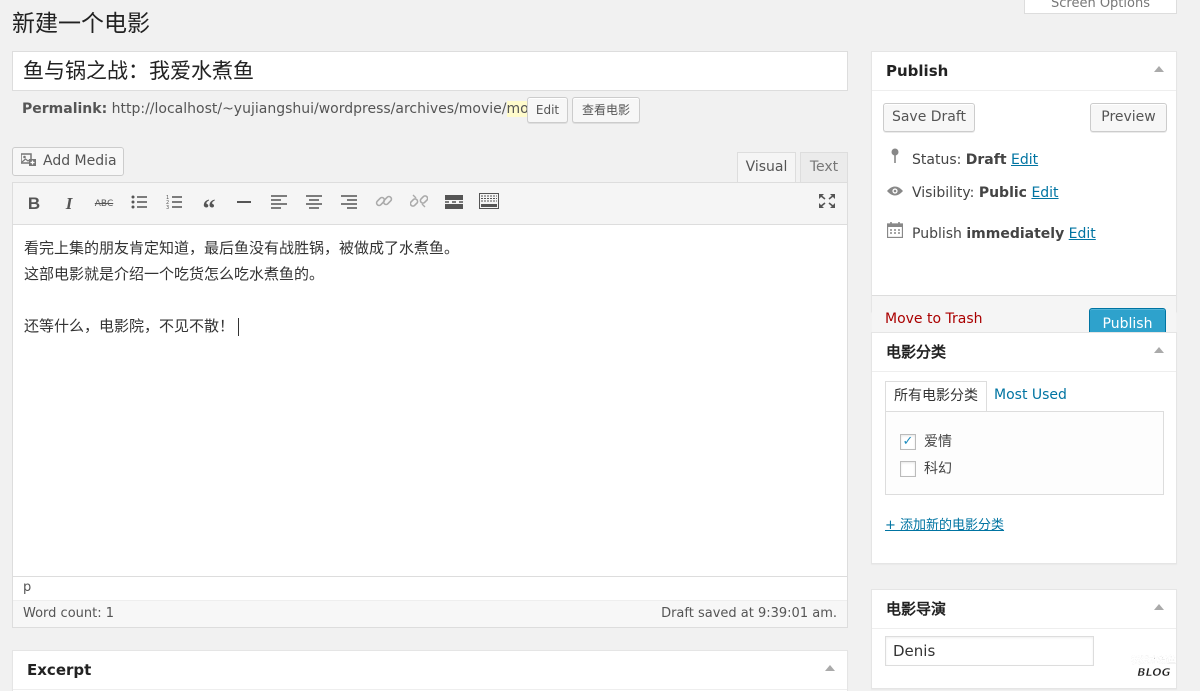 The width and height of the screenshot is (1200, 691). I want to click on tab-most-used: Most Used, so click(1030, 396).